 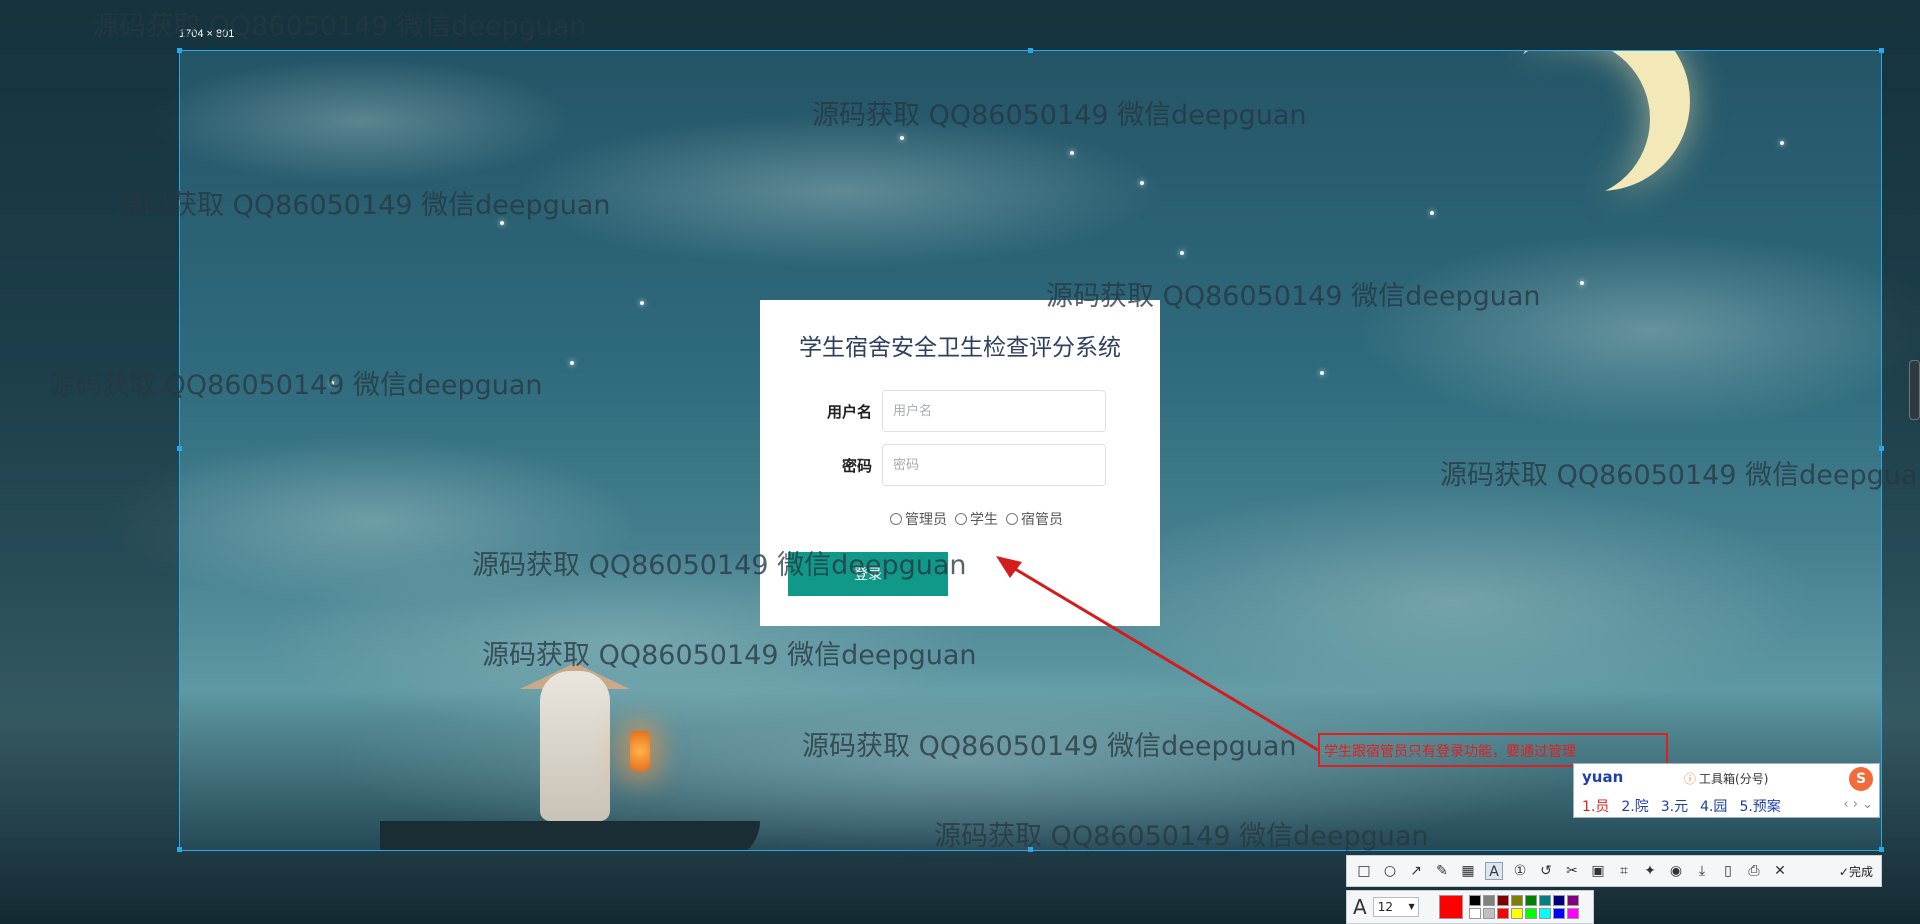 I want to click on ime-toolbox: ⓘ 工具箱(分号), so click(x=1726, y=778).